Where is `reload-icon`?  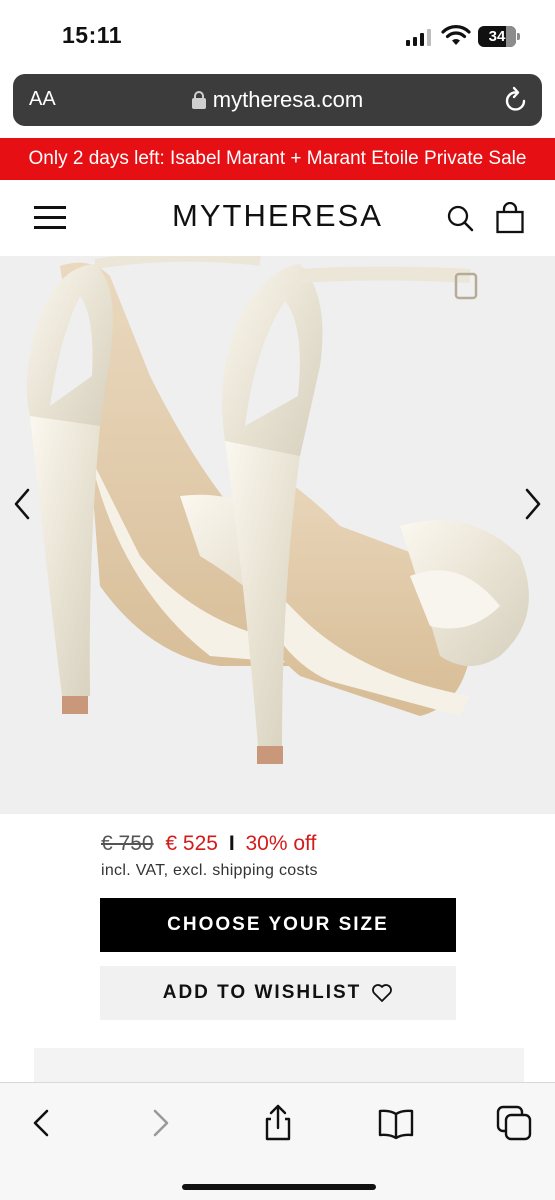
reload-icon is located at coordinates (516, 100).